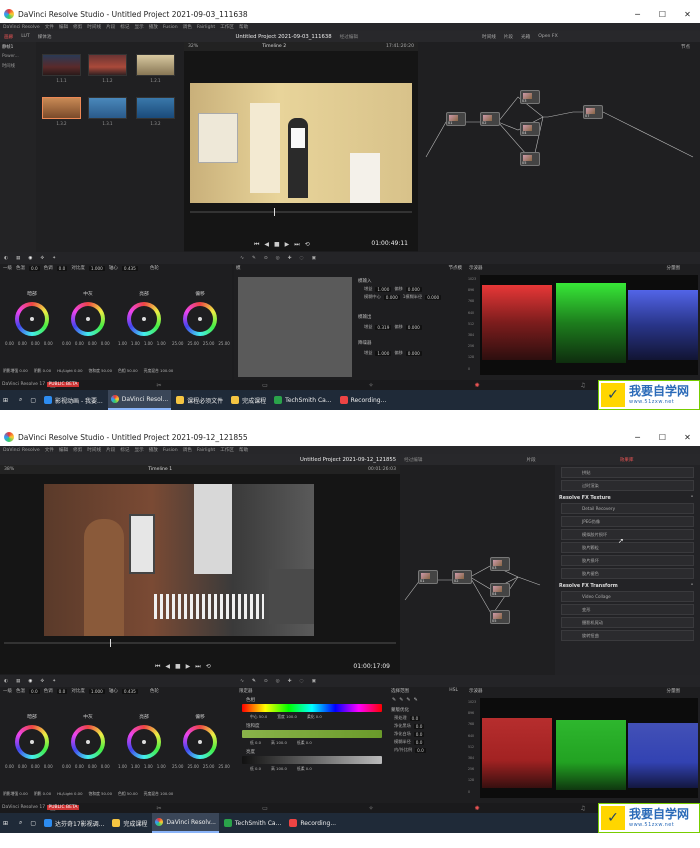 This screenshot has width=700, height=848. Describe the element at coordinates (139, 450) in the screenshot. I see `menu-item: 显示` at that location.